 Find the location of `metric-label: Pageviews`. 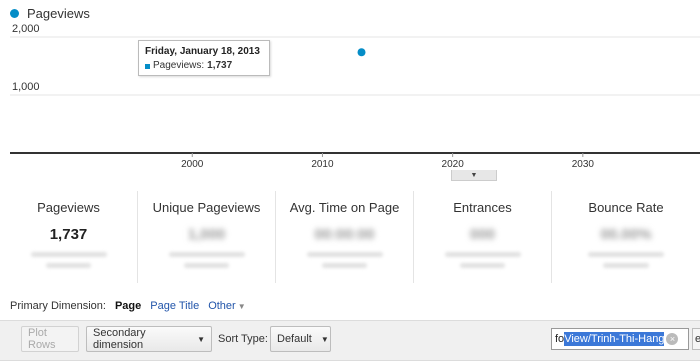

metric-label: Pageviews is located at coordinates (68, 207).